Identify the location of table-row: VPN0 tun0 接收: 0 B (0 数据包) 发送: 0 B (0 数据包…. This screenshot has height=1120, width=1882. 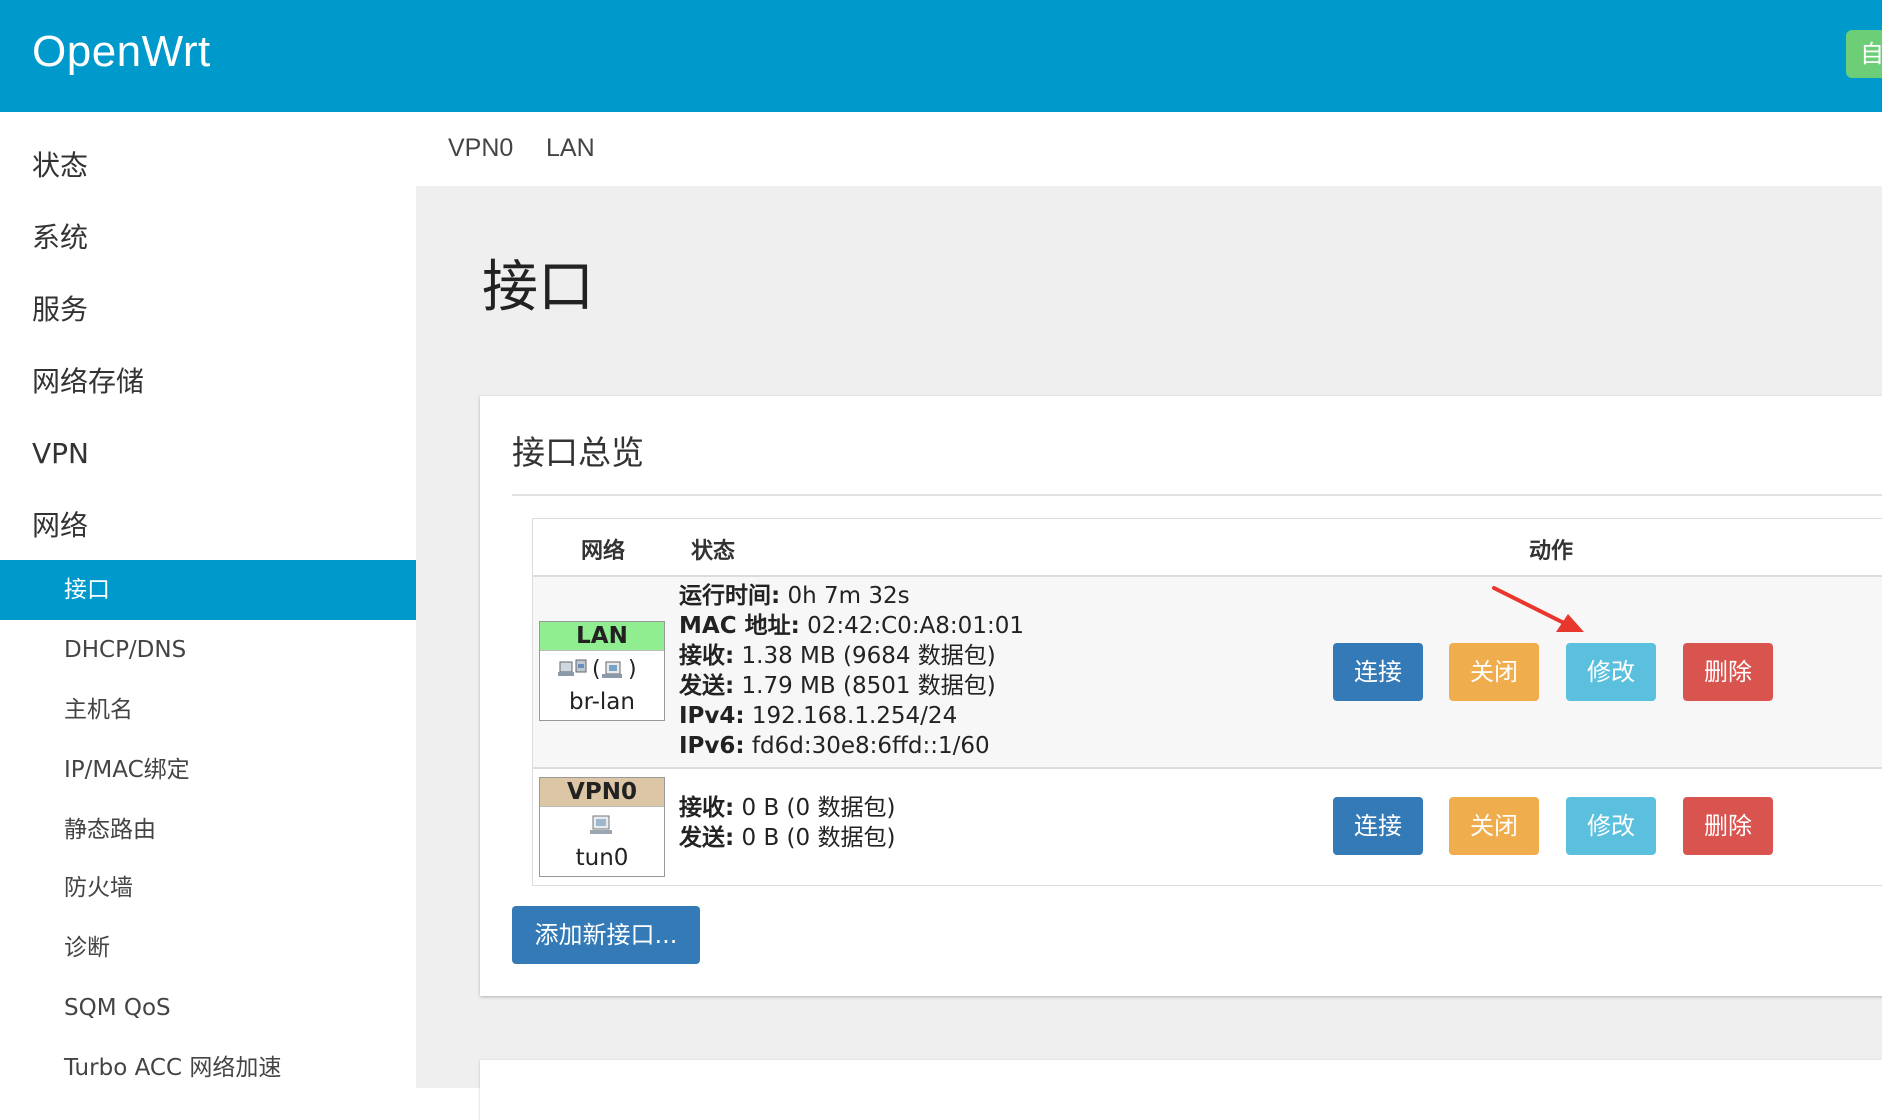
(1207, 826).